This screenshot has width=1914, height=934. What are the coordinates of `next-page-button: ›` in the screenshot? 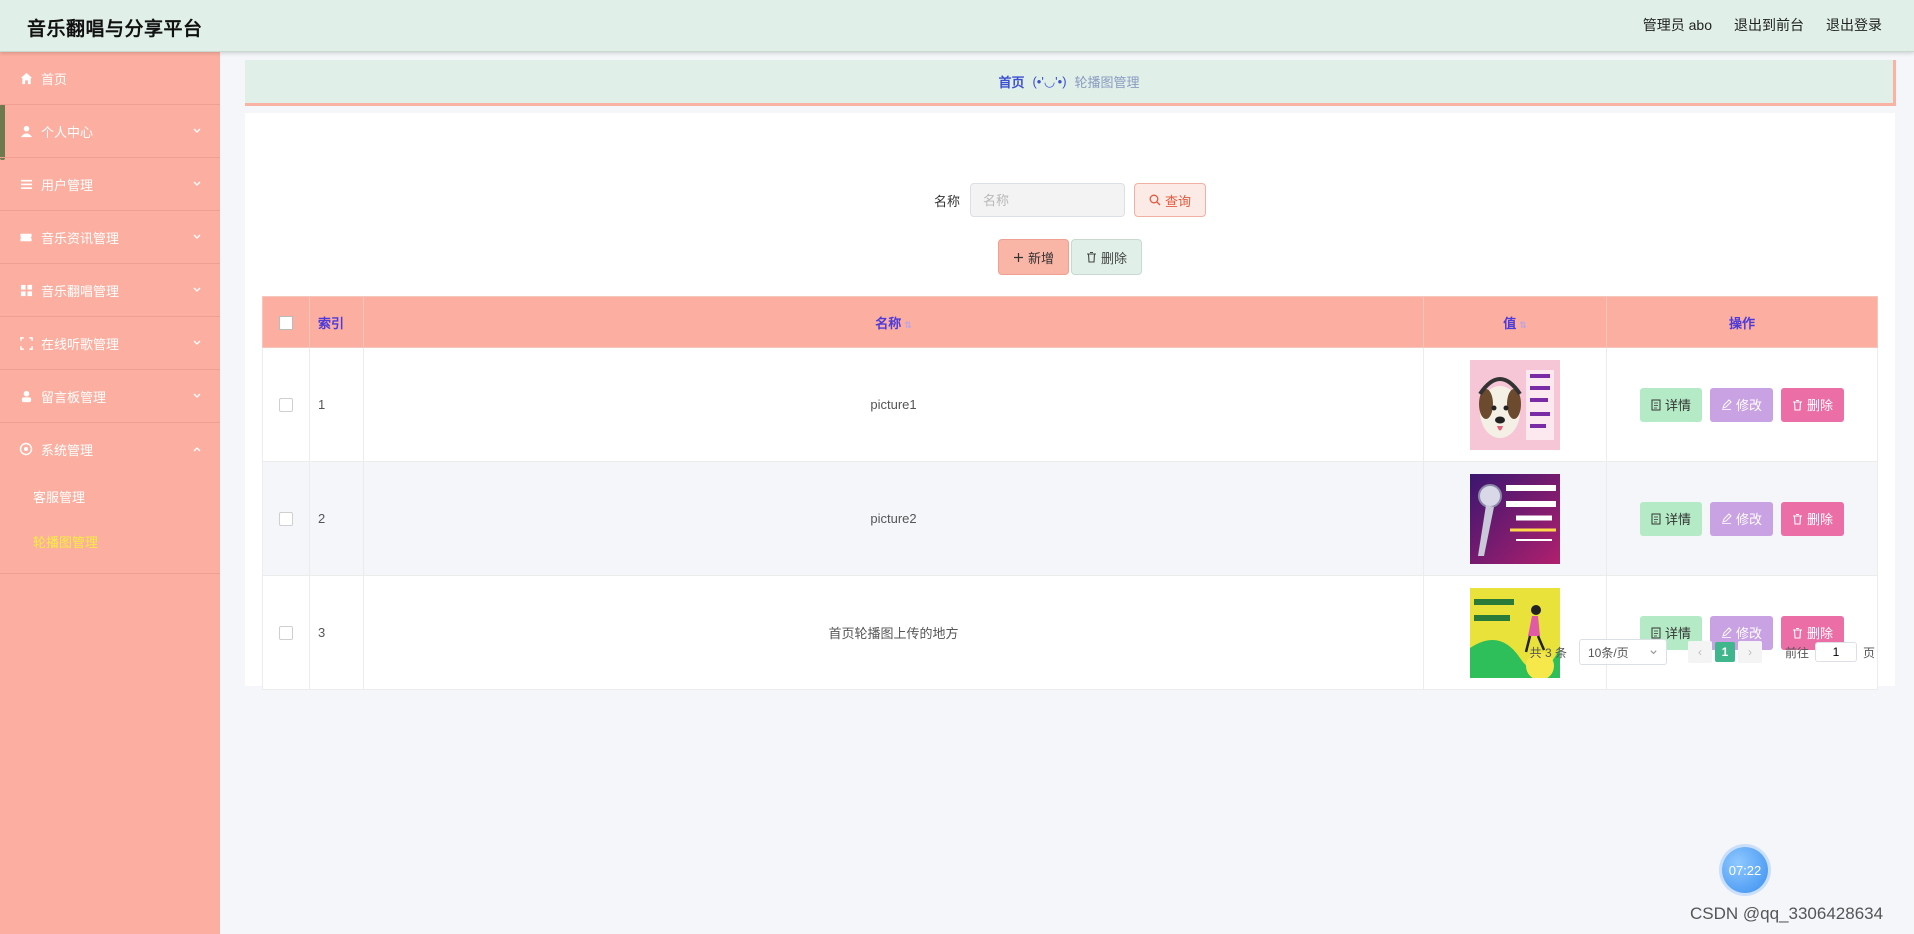 It's located at (1749, 652).